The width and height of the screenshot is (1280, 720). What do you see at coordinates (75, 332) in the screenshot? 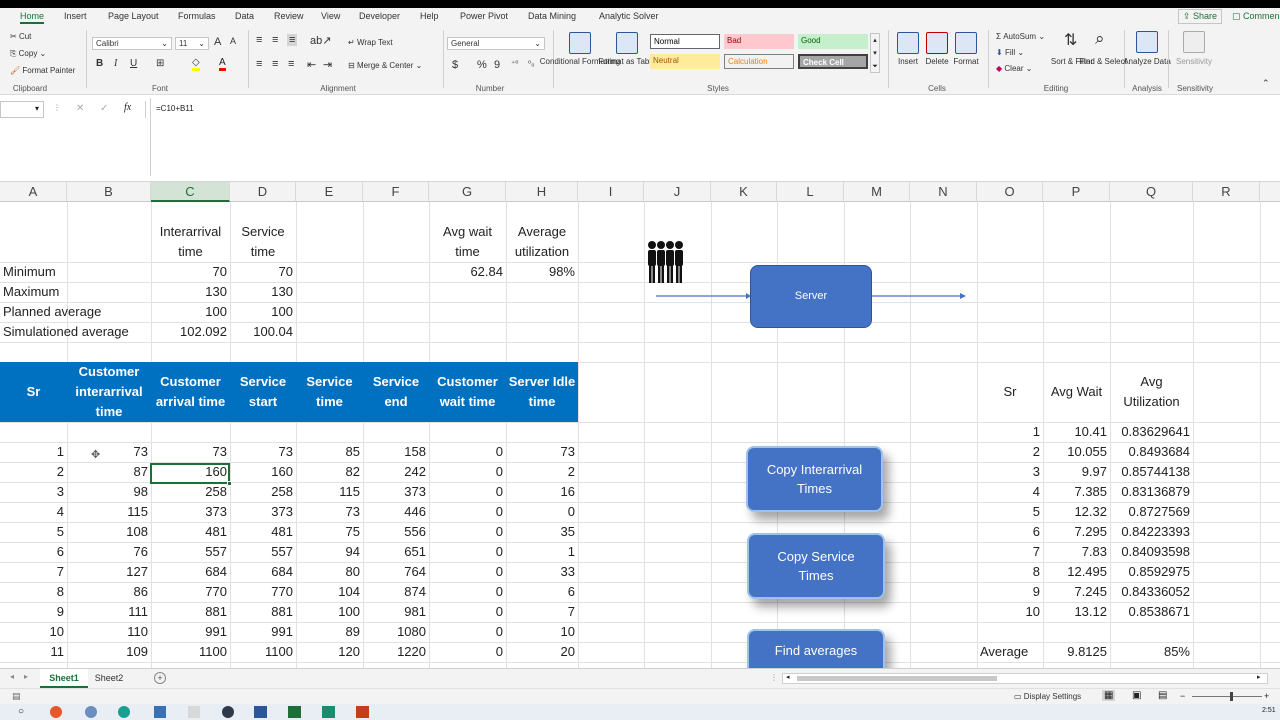
I see `summary-label: Simulationed average` at bounding box center [75, 332].